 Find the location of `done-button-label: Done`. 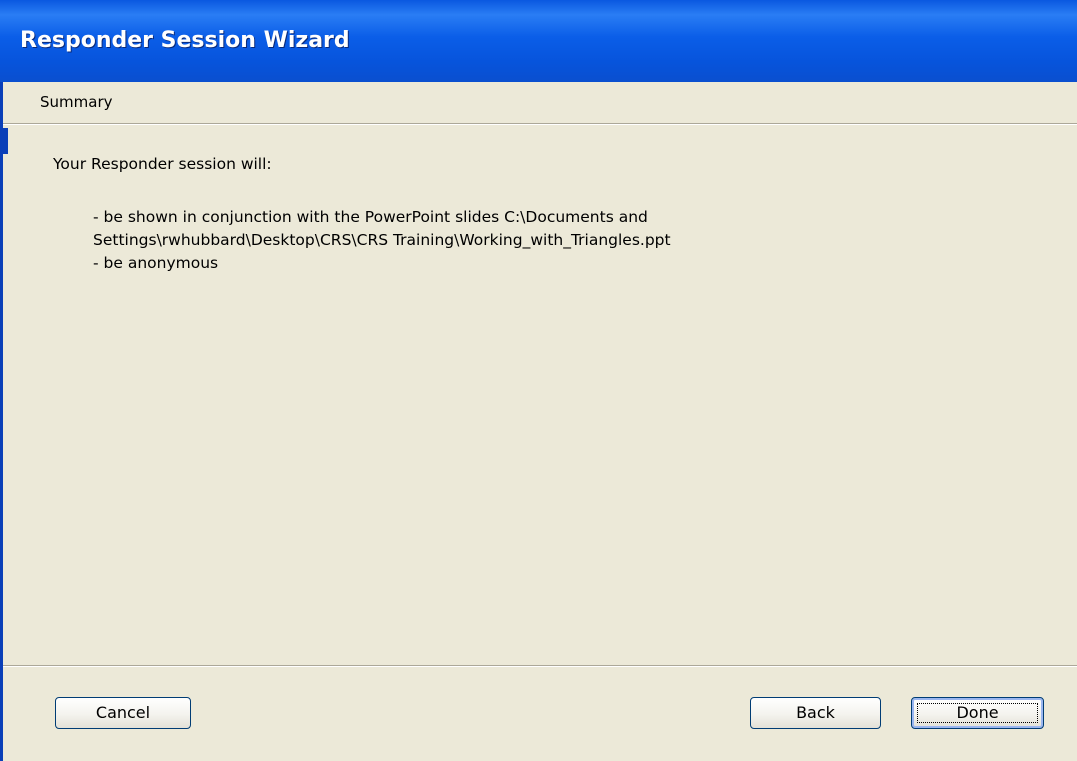

done-button-label: Done is located at coordinates (977, 712).